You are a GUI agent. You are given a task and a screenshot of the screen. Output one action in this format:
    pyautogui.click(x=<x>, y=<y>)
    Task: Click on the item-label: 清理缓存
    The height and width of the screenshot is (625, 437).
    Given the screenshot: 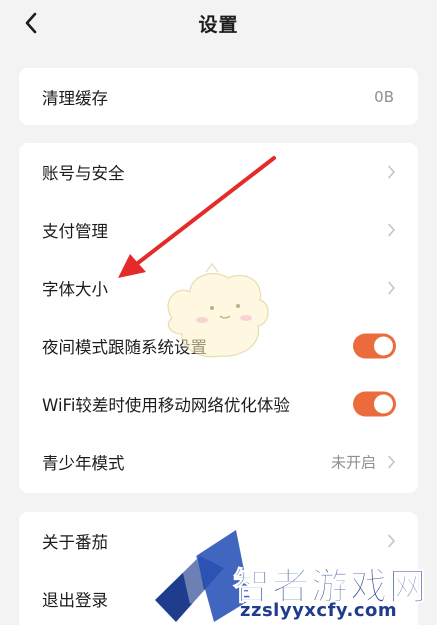 What is the action you would take?
    pyautogui.click(x=75, y=98)
    